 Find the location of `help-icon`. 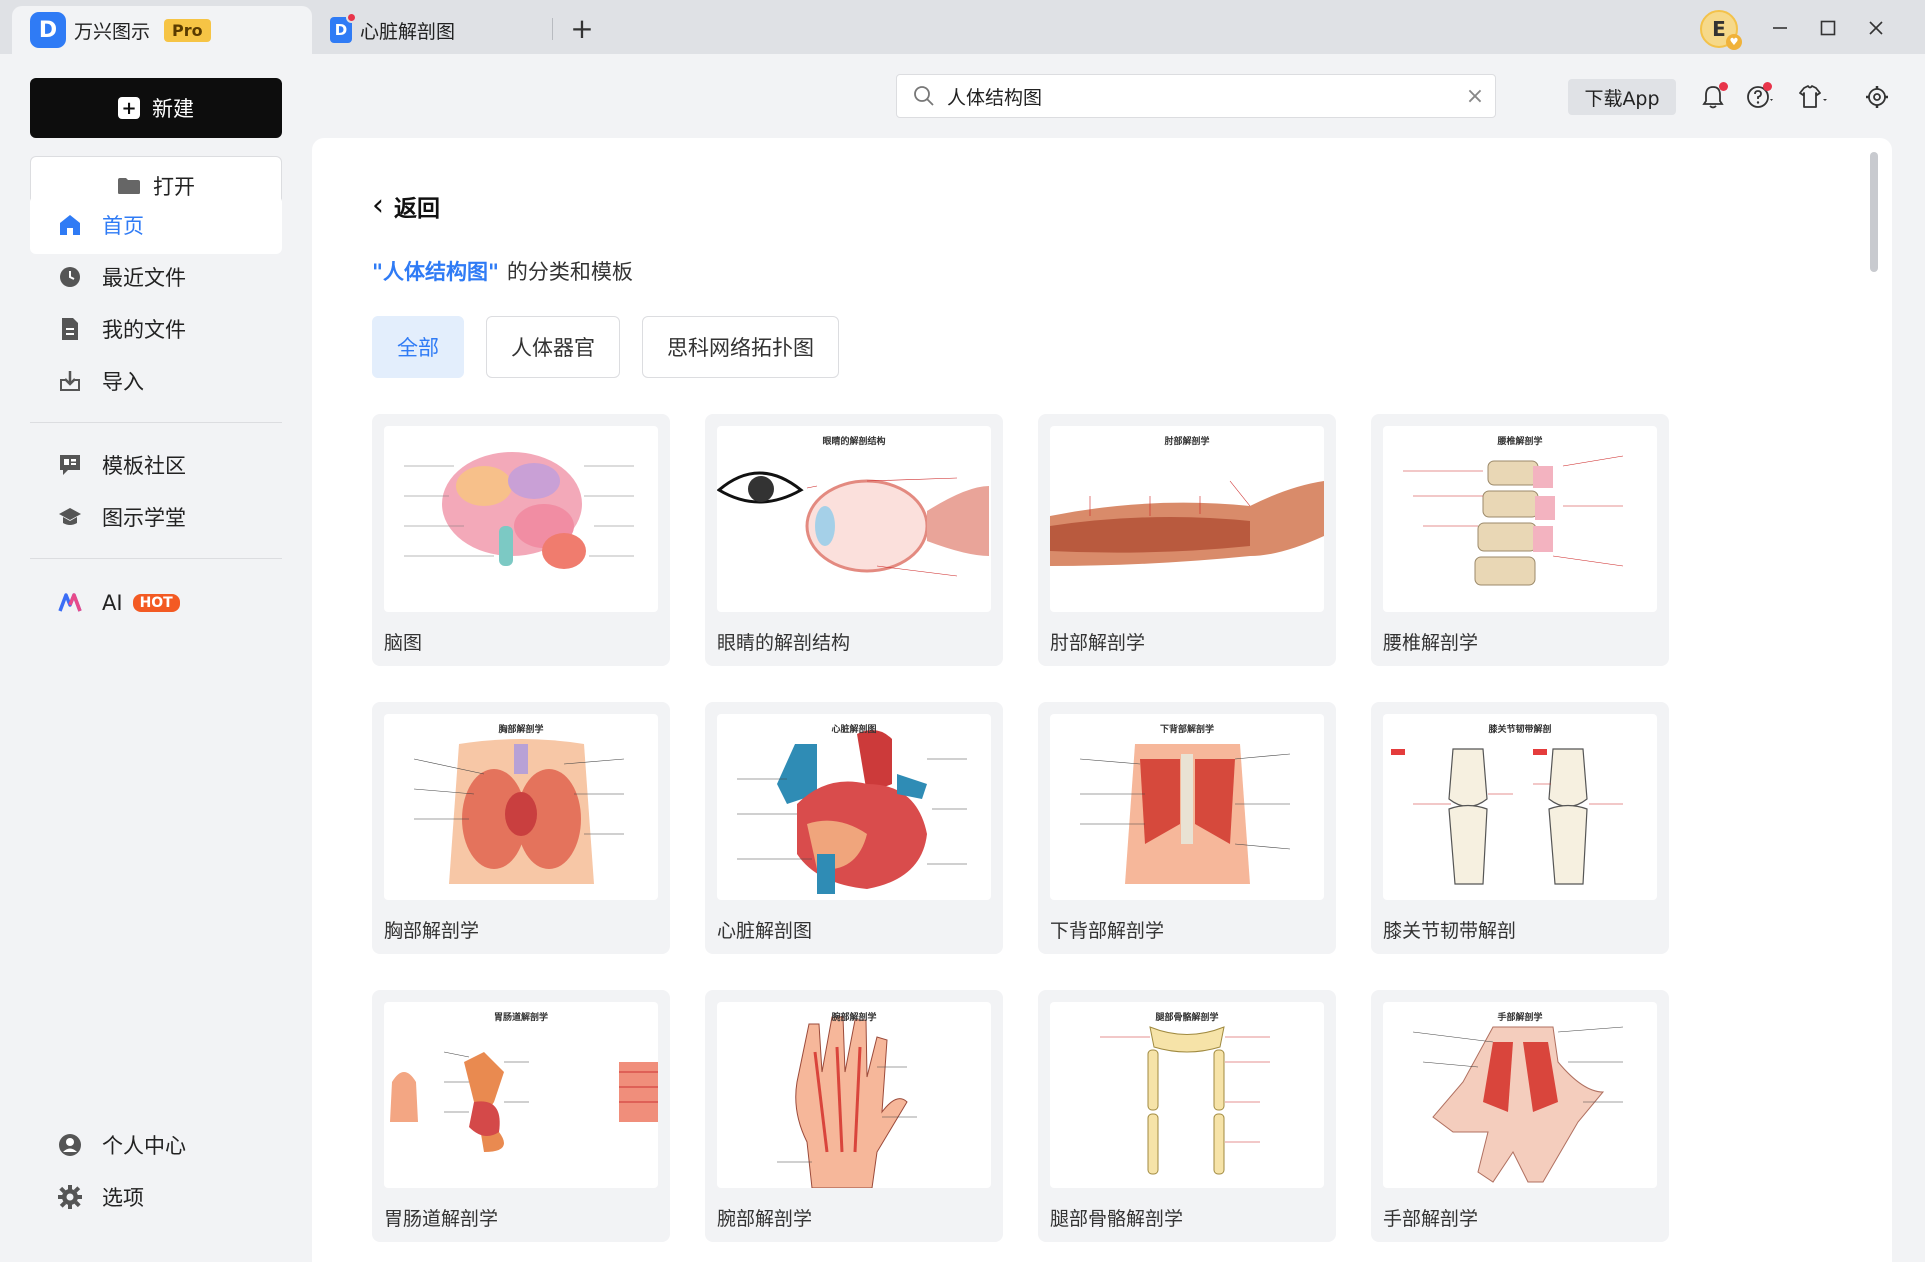

help-icon is located at coordinates (1761, 97).